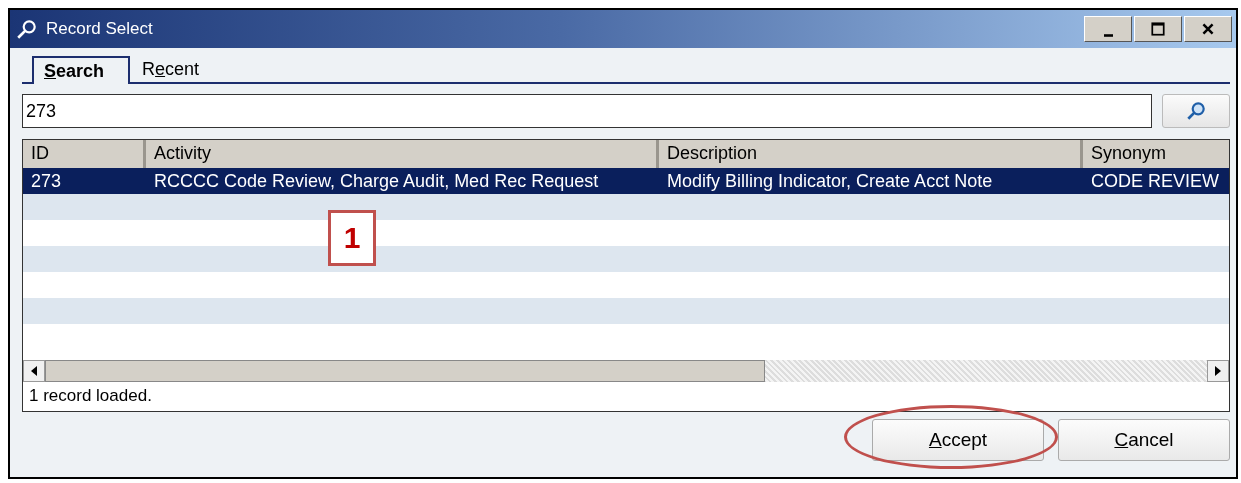 Image resolution: width=1241 pixels, height=483 pixels. I want to click on callout-label: 1, so click(352, 238).